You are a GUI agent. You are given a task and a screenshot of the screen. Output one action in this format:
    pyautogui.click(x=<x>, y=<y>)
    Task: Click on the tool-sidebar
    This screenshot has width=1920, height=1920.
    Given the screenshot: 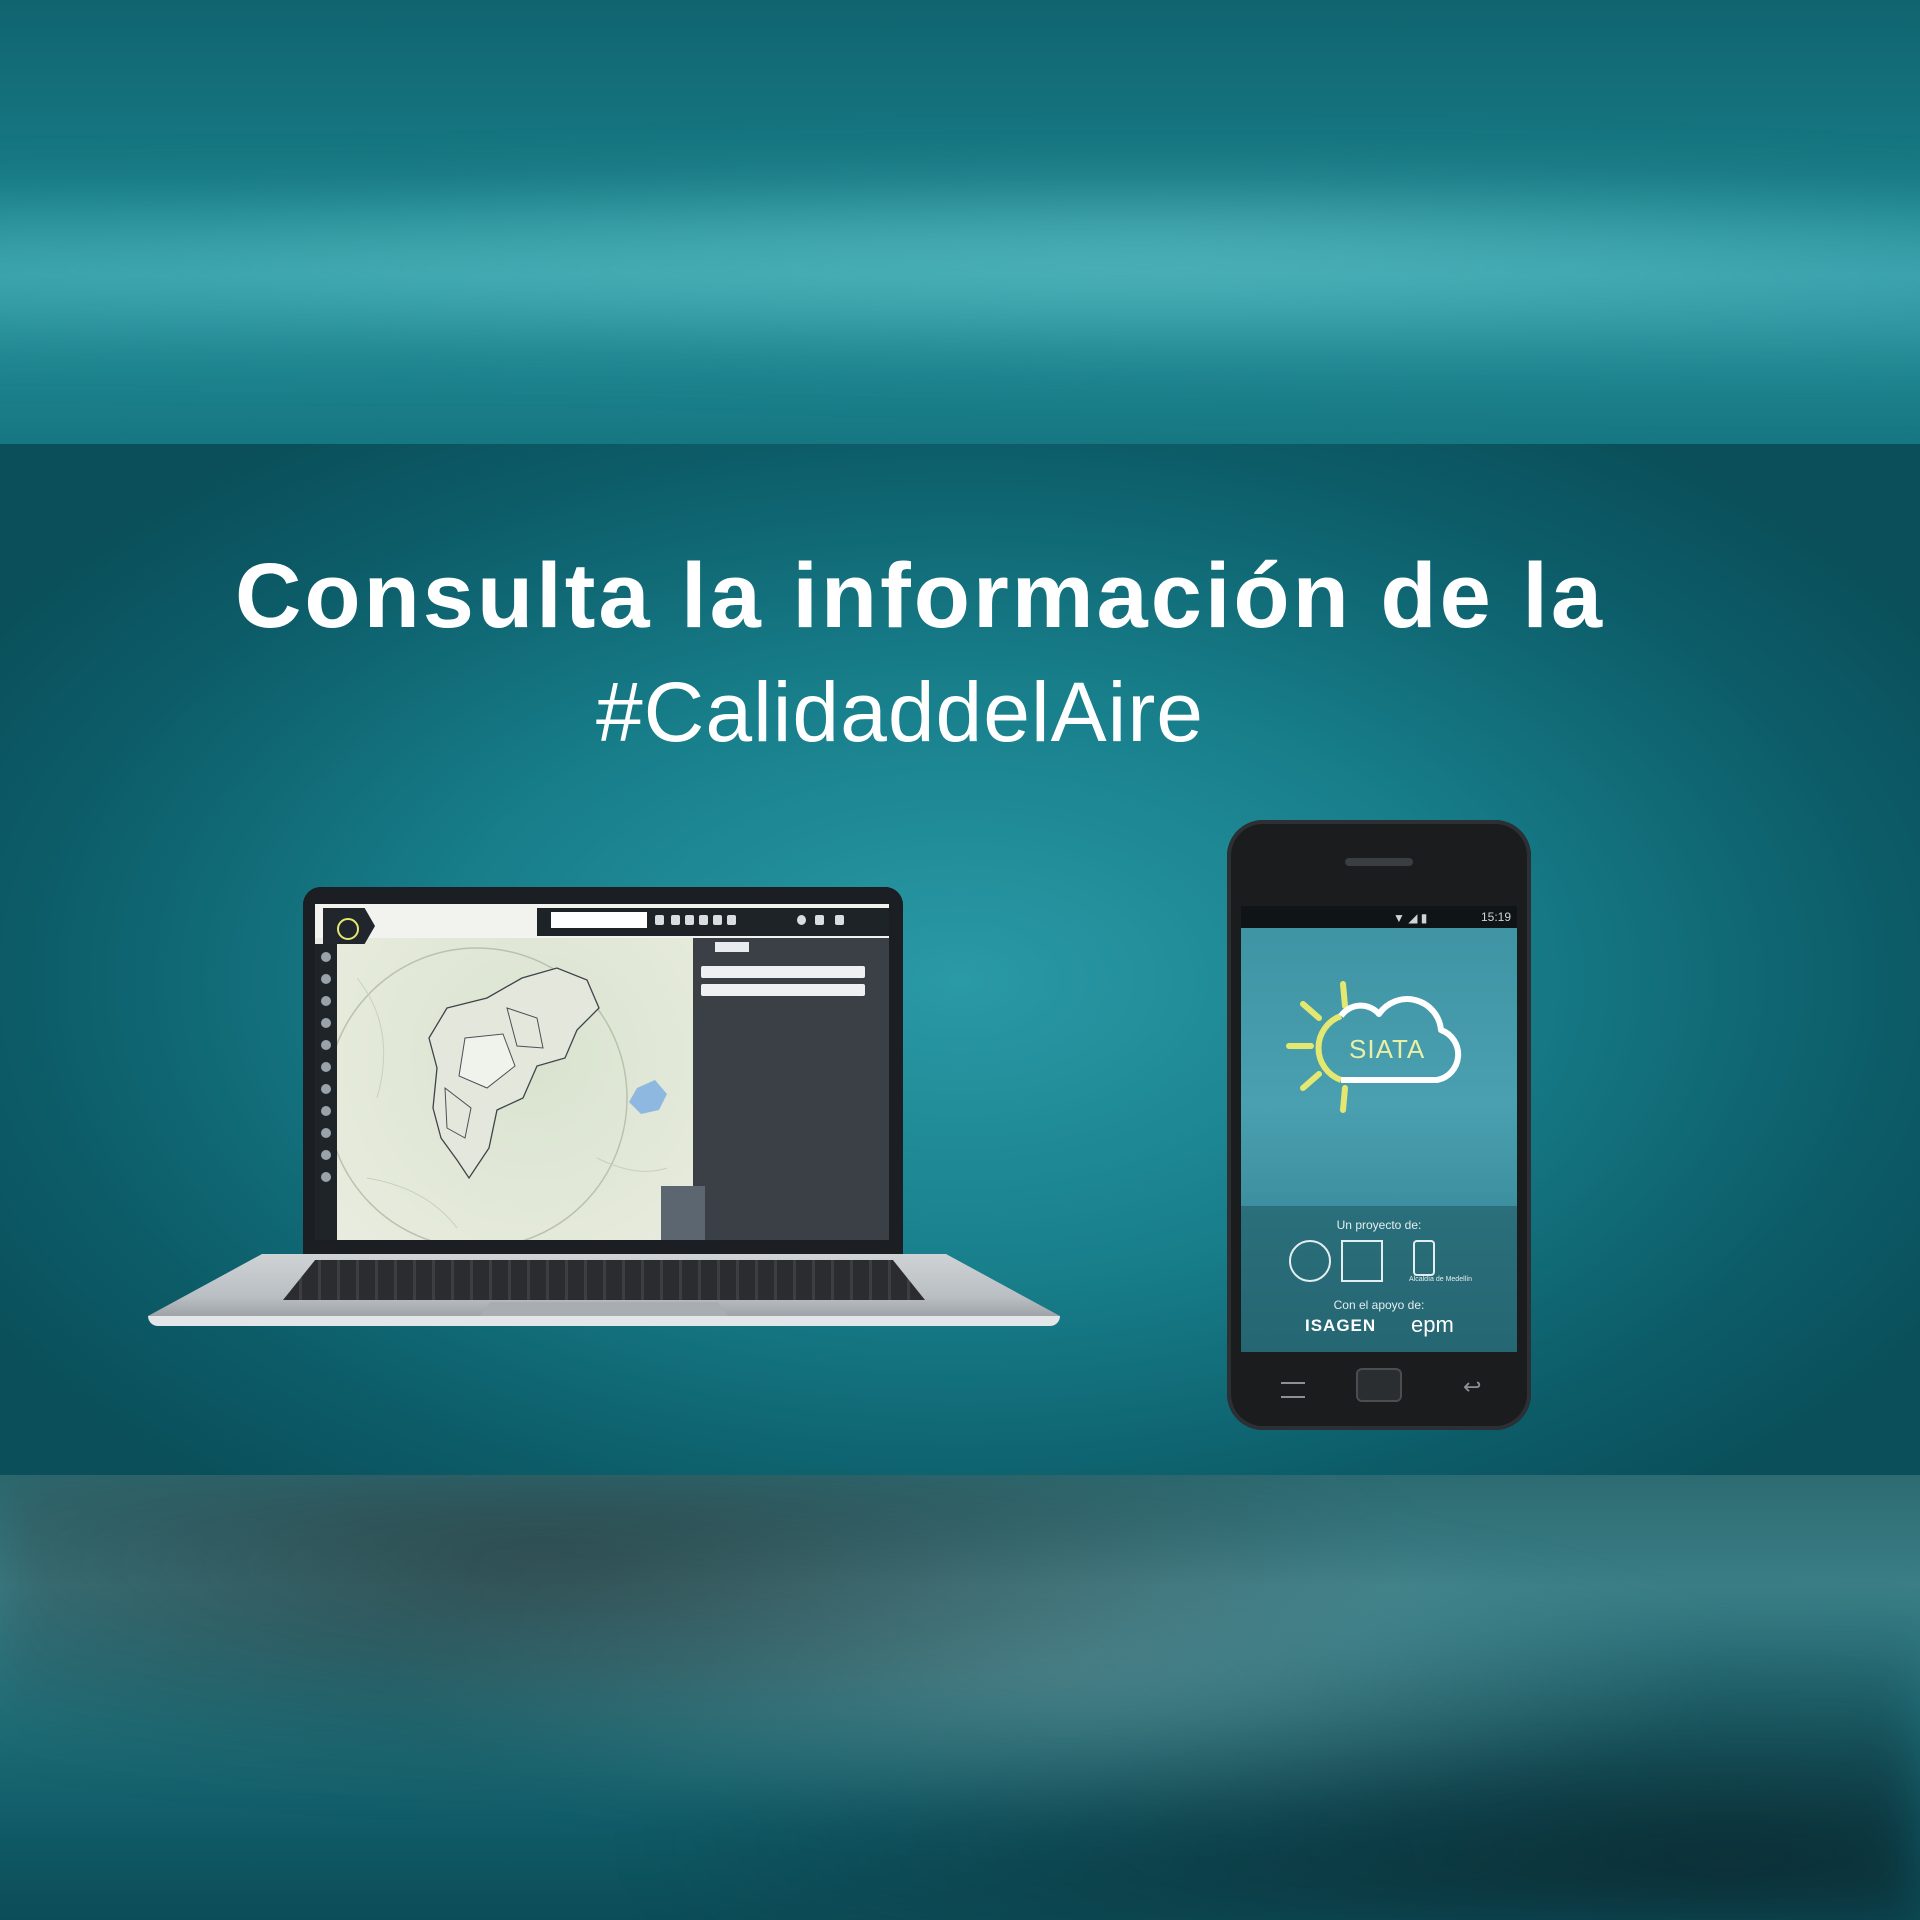 What is the action you would take?
    pyautogui.click(x=326, y=1092)
    